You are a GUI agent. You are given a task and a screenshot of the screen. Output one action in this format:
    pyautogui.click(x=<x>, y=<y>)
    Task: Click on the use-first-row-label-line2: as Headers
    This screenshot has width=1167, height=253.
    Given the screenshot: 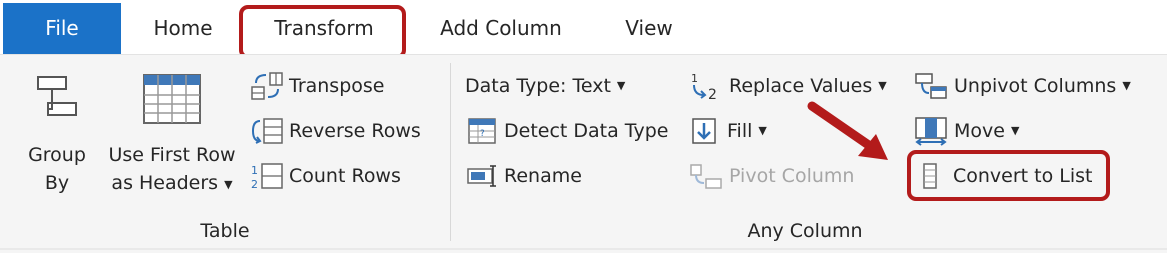 What is the action you would take?
    pyautogui.click(x=165, y=183)
    